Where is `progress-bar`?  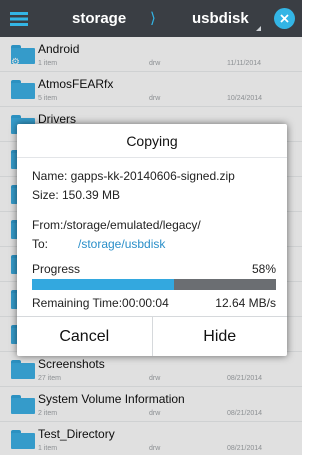
progress-bar is located at coordinates (154, 284).